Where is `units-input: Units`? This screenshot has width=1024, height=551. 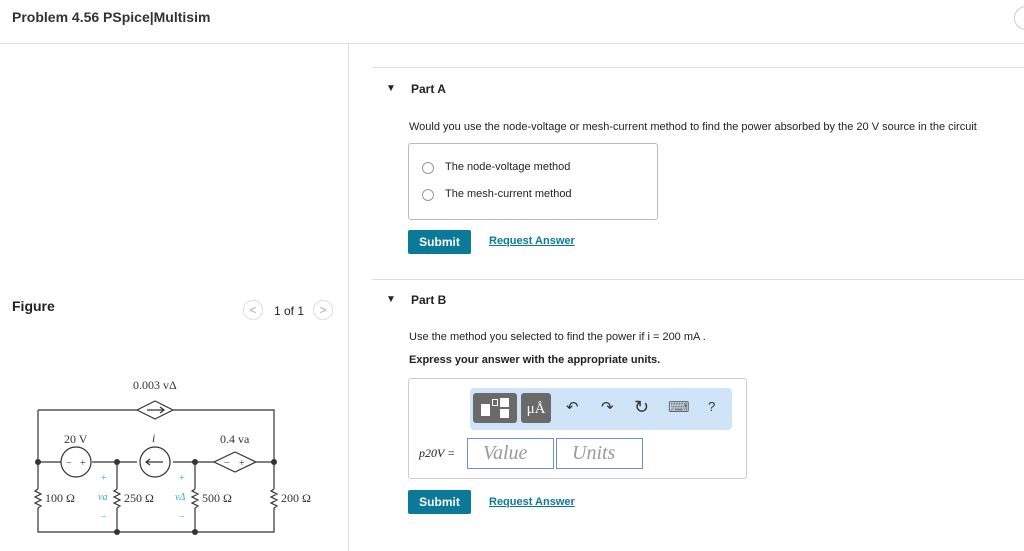 units-input: Units is located at coordinates (599, 453).